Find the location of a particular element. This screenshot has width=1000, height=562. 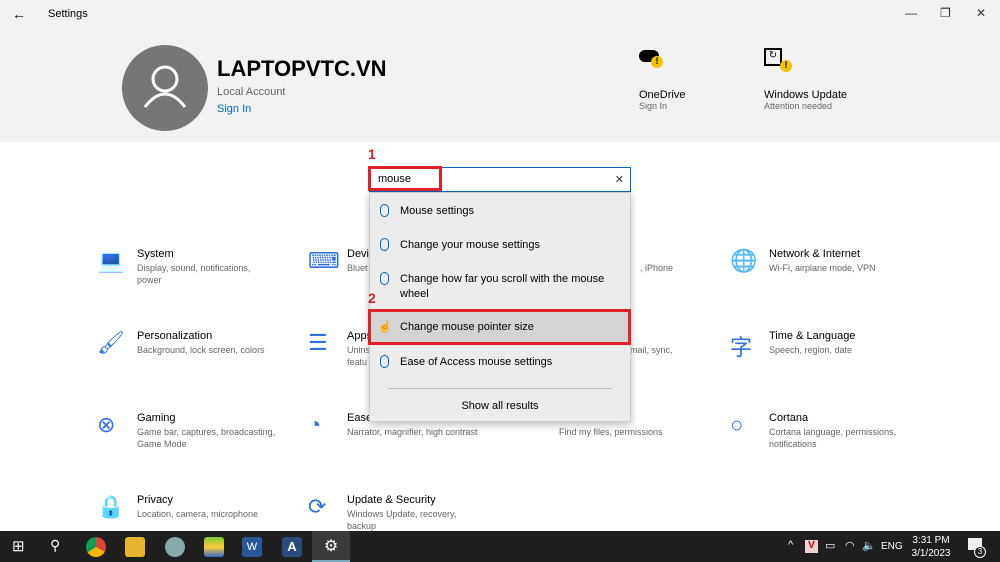

account-type: Local Account is located at coordinates (251, 92).